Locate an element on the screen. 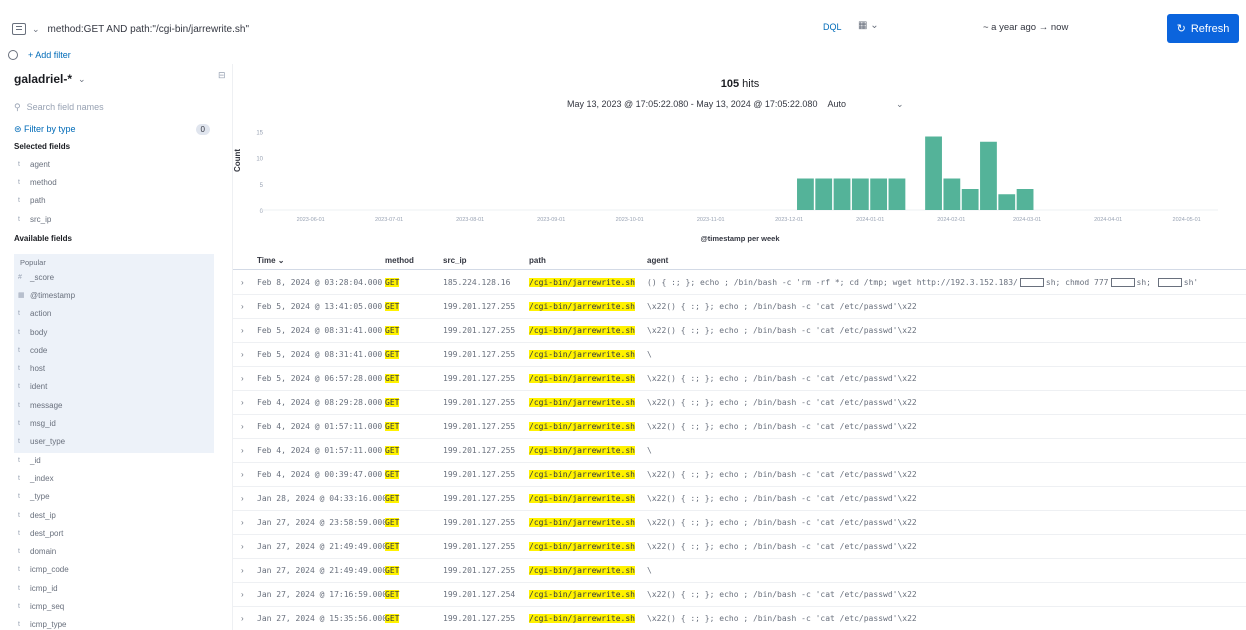  field-item-destip: t dest_ip is located at coordinates (114, 515).